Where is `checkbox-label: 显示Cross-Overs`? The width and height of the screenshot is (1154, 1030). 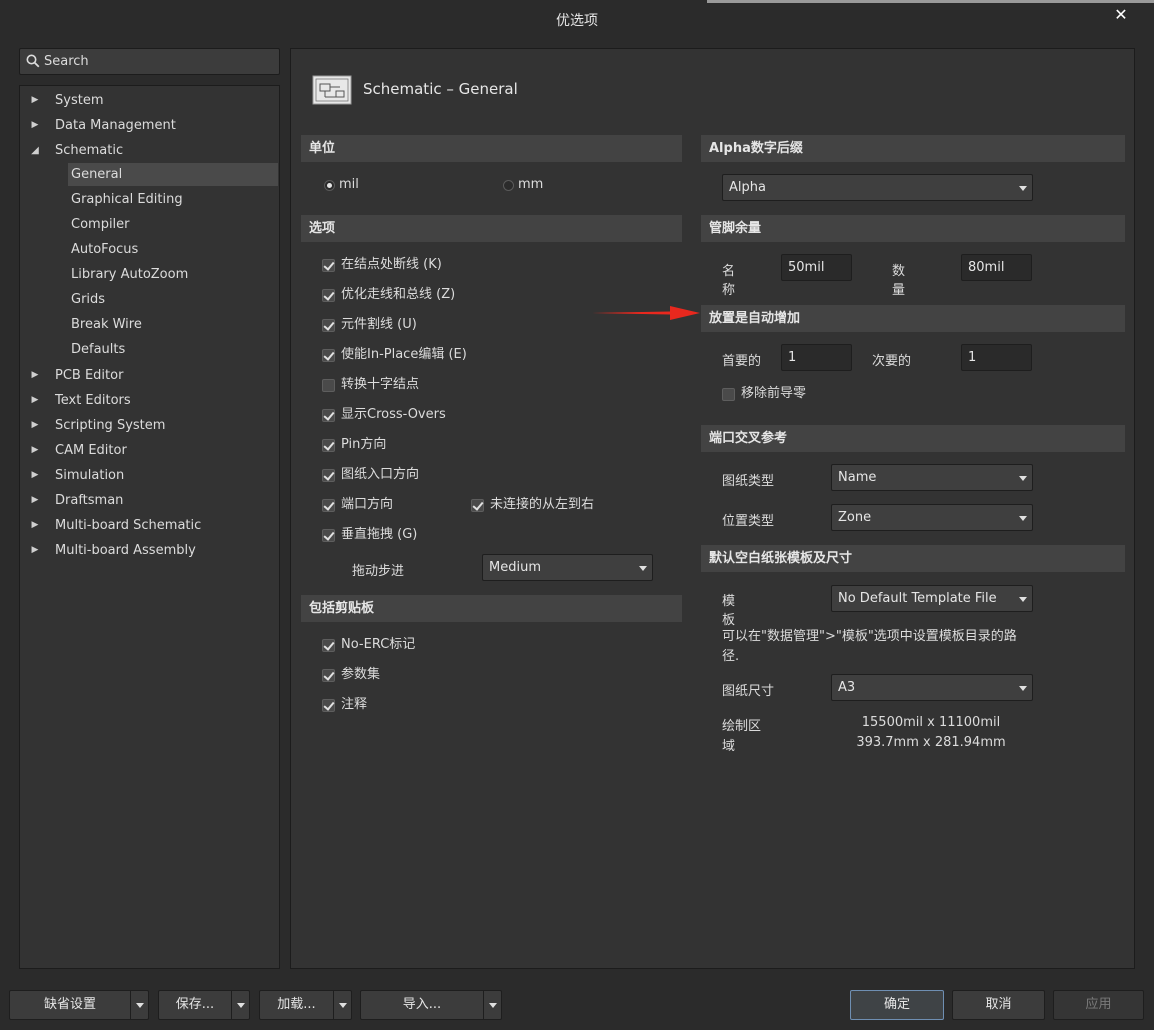 checkbox-label: 显示Cross-Overs is located at coordinates (393, 414).